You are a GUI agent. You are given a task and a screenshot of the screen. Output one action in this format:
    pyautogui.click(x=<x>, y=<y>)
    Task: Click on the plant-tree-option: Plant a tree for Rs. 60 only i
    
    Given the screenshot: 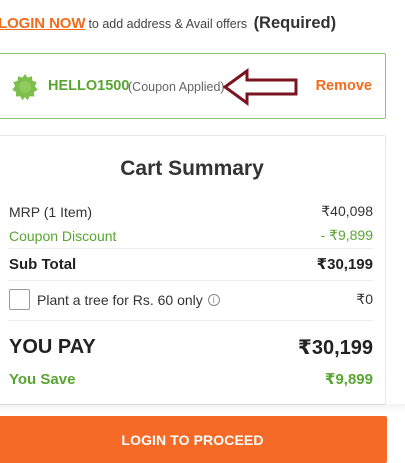 What is the action you would take?
    pyautogui.click(x=114, y=299)
    